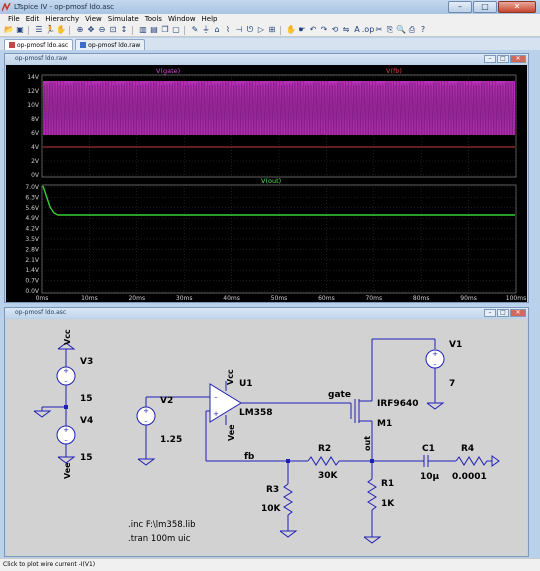 This screenshot has height=571, width=540. I want to click on schematic-close-button: ✕, so click(518, 313).